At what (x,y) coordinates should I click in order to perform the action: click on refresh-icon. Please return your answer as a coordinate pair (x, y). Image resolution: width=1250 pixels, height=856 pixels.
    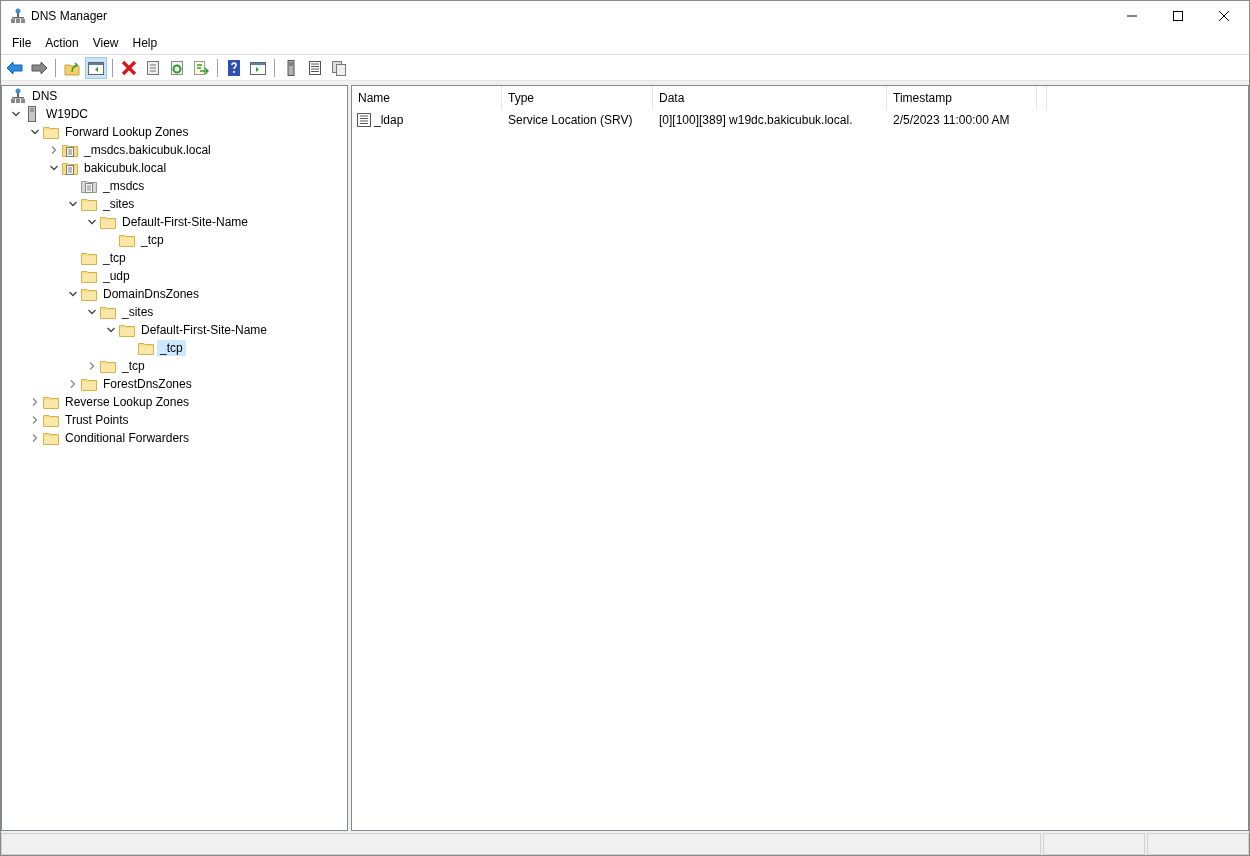
    Looking at the image, I should click on (177, 67).